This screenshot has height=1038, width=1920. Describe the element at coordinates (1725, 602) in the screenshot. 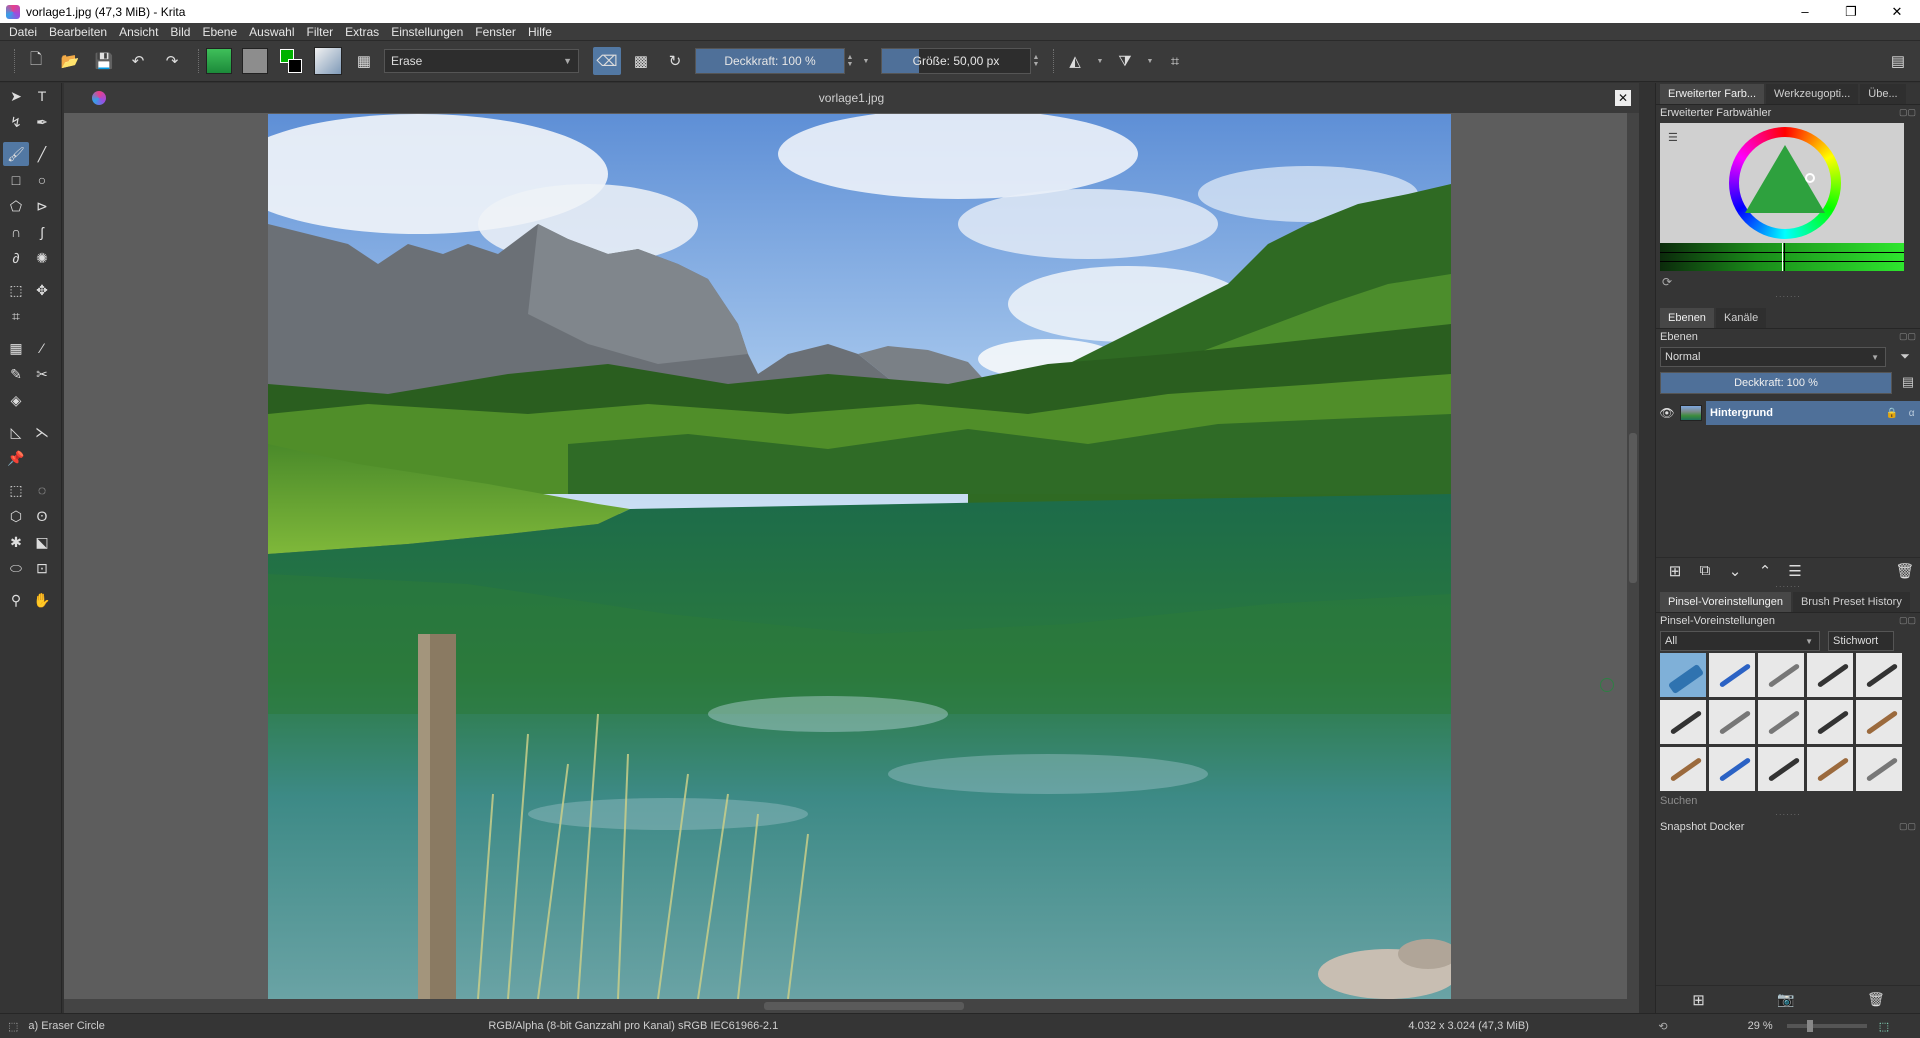

I see `tab-brush-presets: Pinsel-Voreinstellungen` at that location.